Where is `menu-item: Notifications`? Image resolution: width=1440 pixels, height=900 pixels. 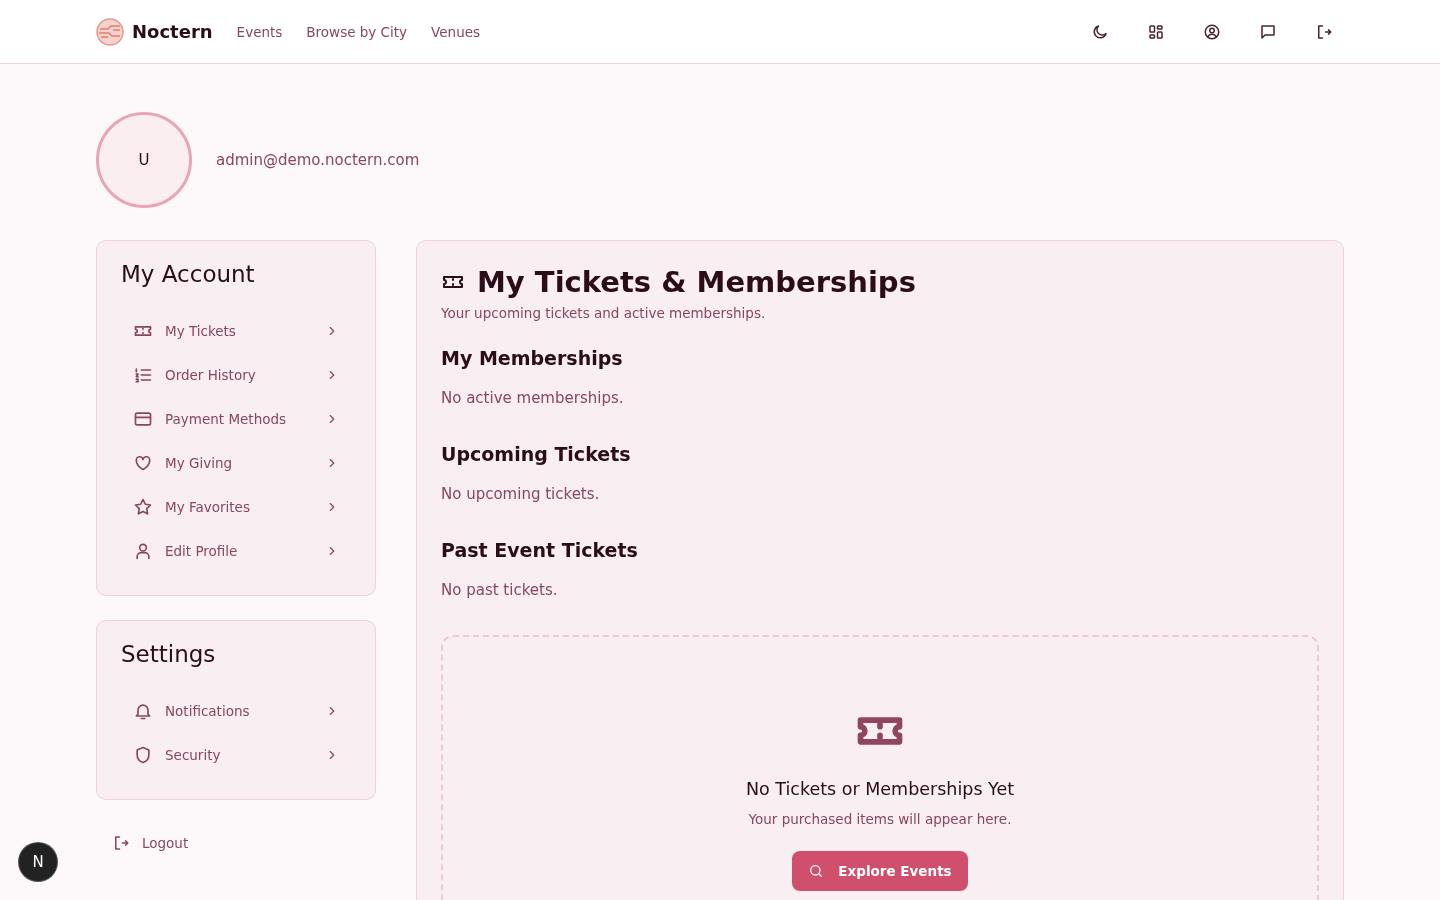 menu-item: Notifications is located at coordinates (236, 711).